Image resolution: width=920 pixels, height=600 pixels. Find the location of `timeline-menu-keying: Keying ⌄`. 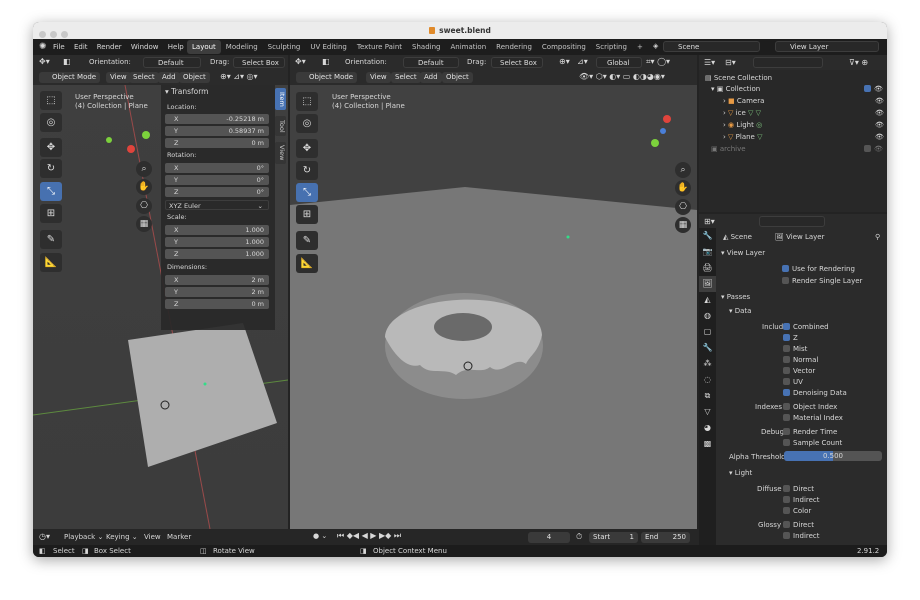

timeline-menu-keying: Keying ⌄ is located at coordinates (122, 537).